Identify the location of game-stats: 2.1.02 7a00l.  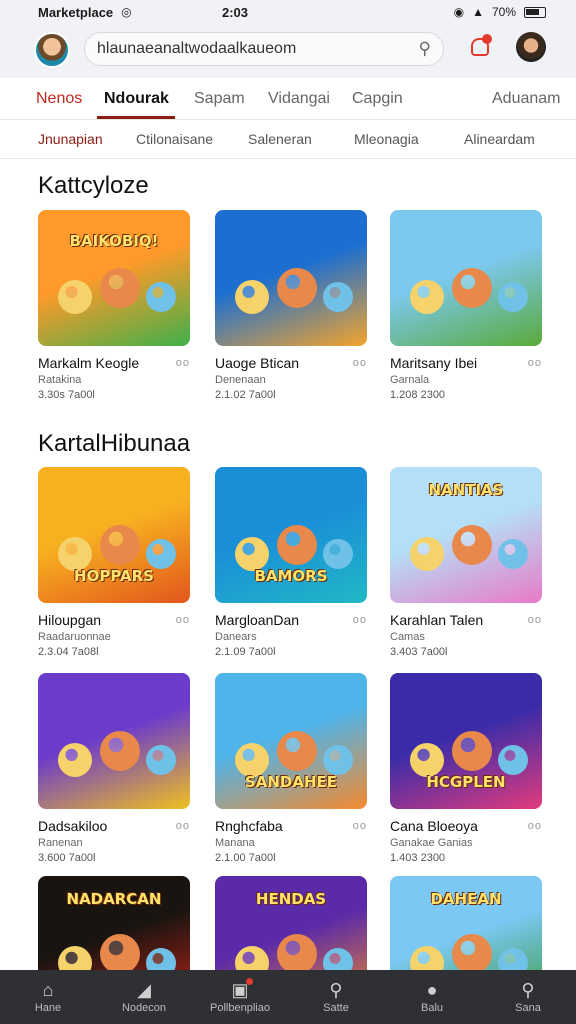
(245, 395).